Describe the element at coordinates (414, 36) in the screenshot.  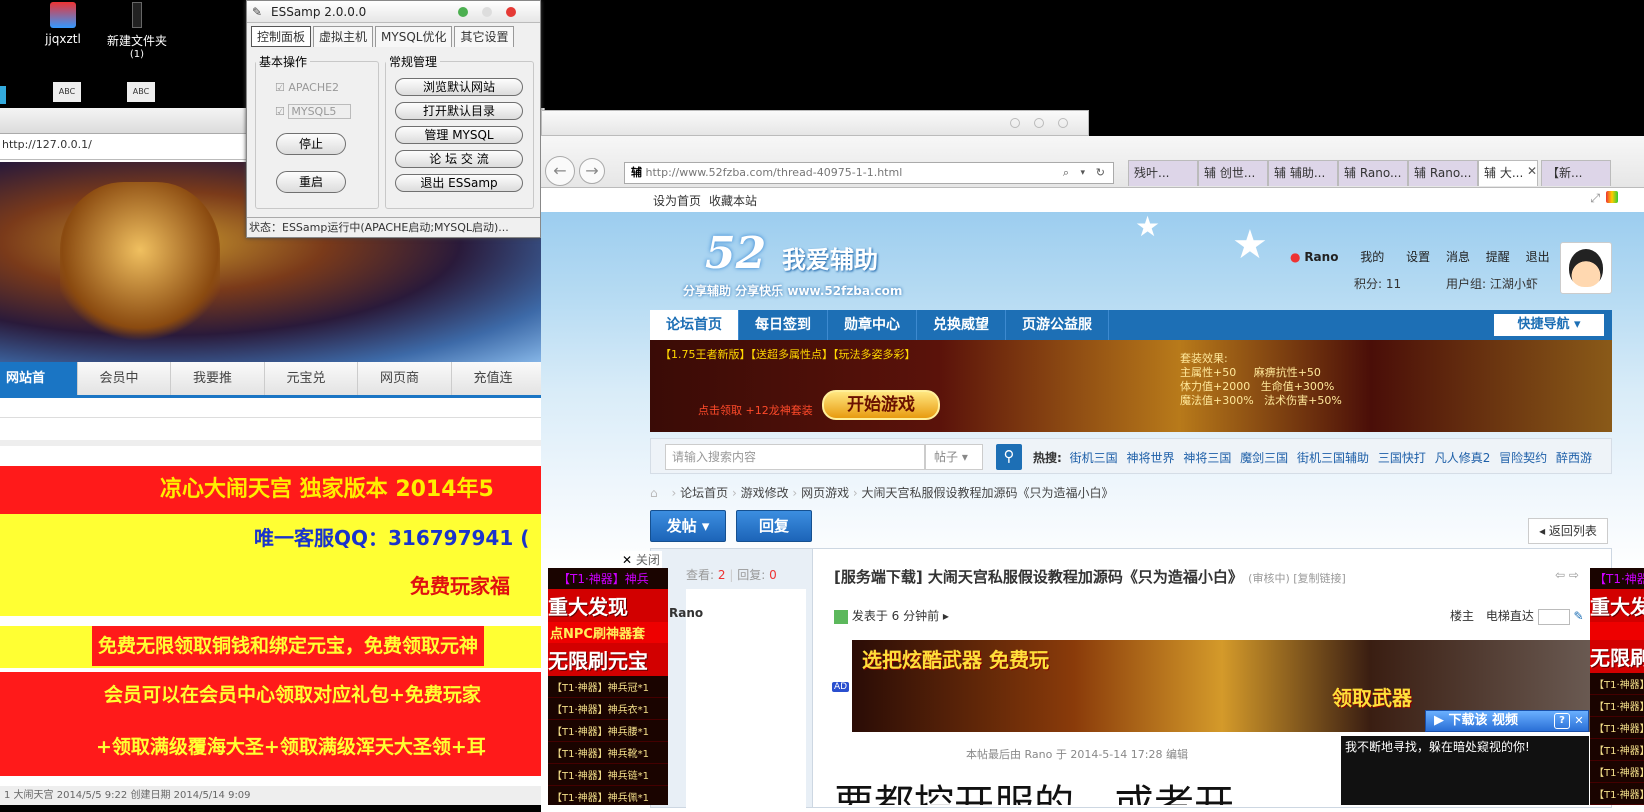
I see `tab-mysql-optimize: MYSQL优化` at that location.